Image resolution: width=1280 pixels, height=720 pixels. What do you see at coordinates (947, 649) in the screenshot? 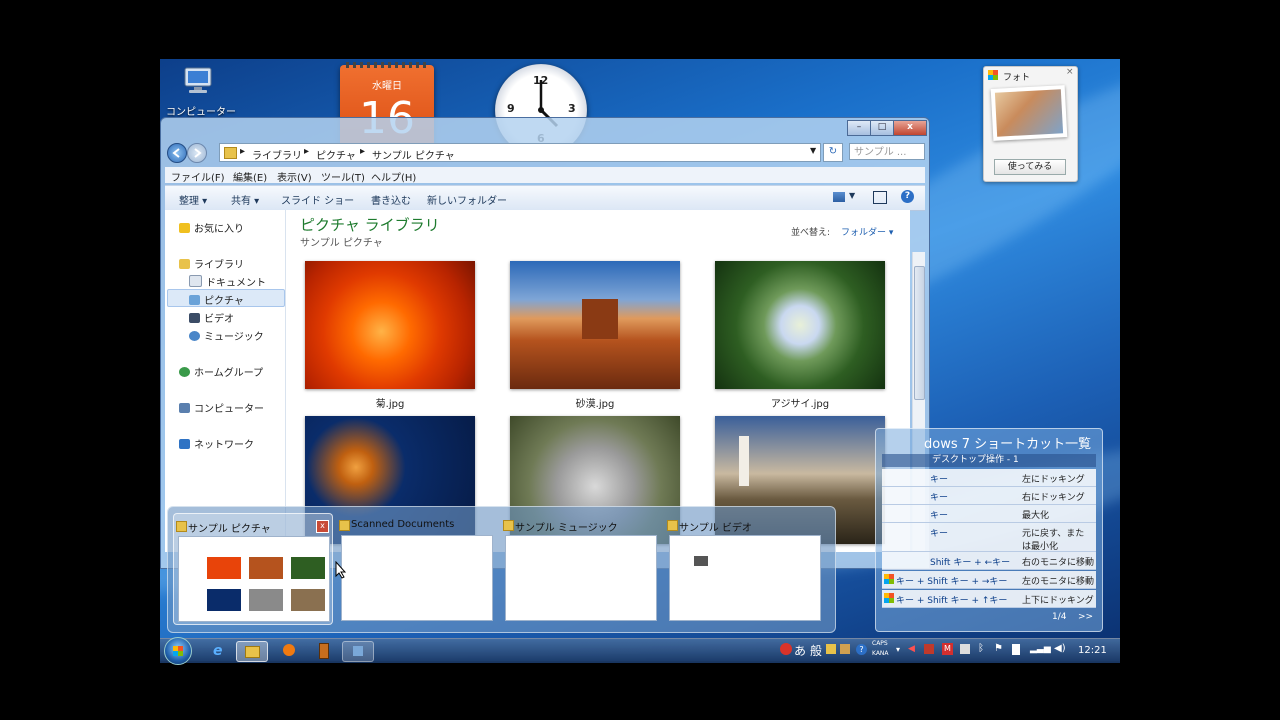
I see `tray-m-icon: M` at bounding box center [947, 649].